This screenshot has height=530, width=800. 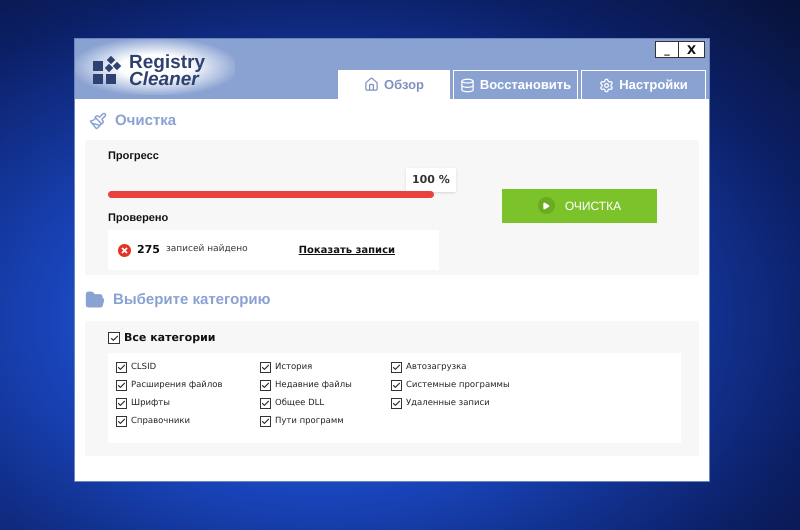 I want to click on all-categories-label: Все категории, so click(x=170, y=338).